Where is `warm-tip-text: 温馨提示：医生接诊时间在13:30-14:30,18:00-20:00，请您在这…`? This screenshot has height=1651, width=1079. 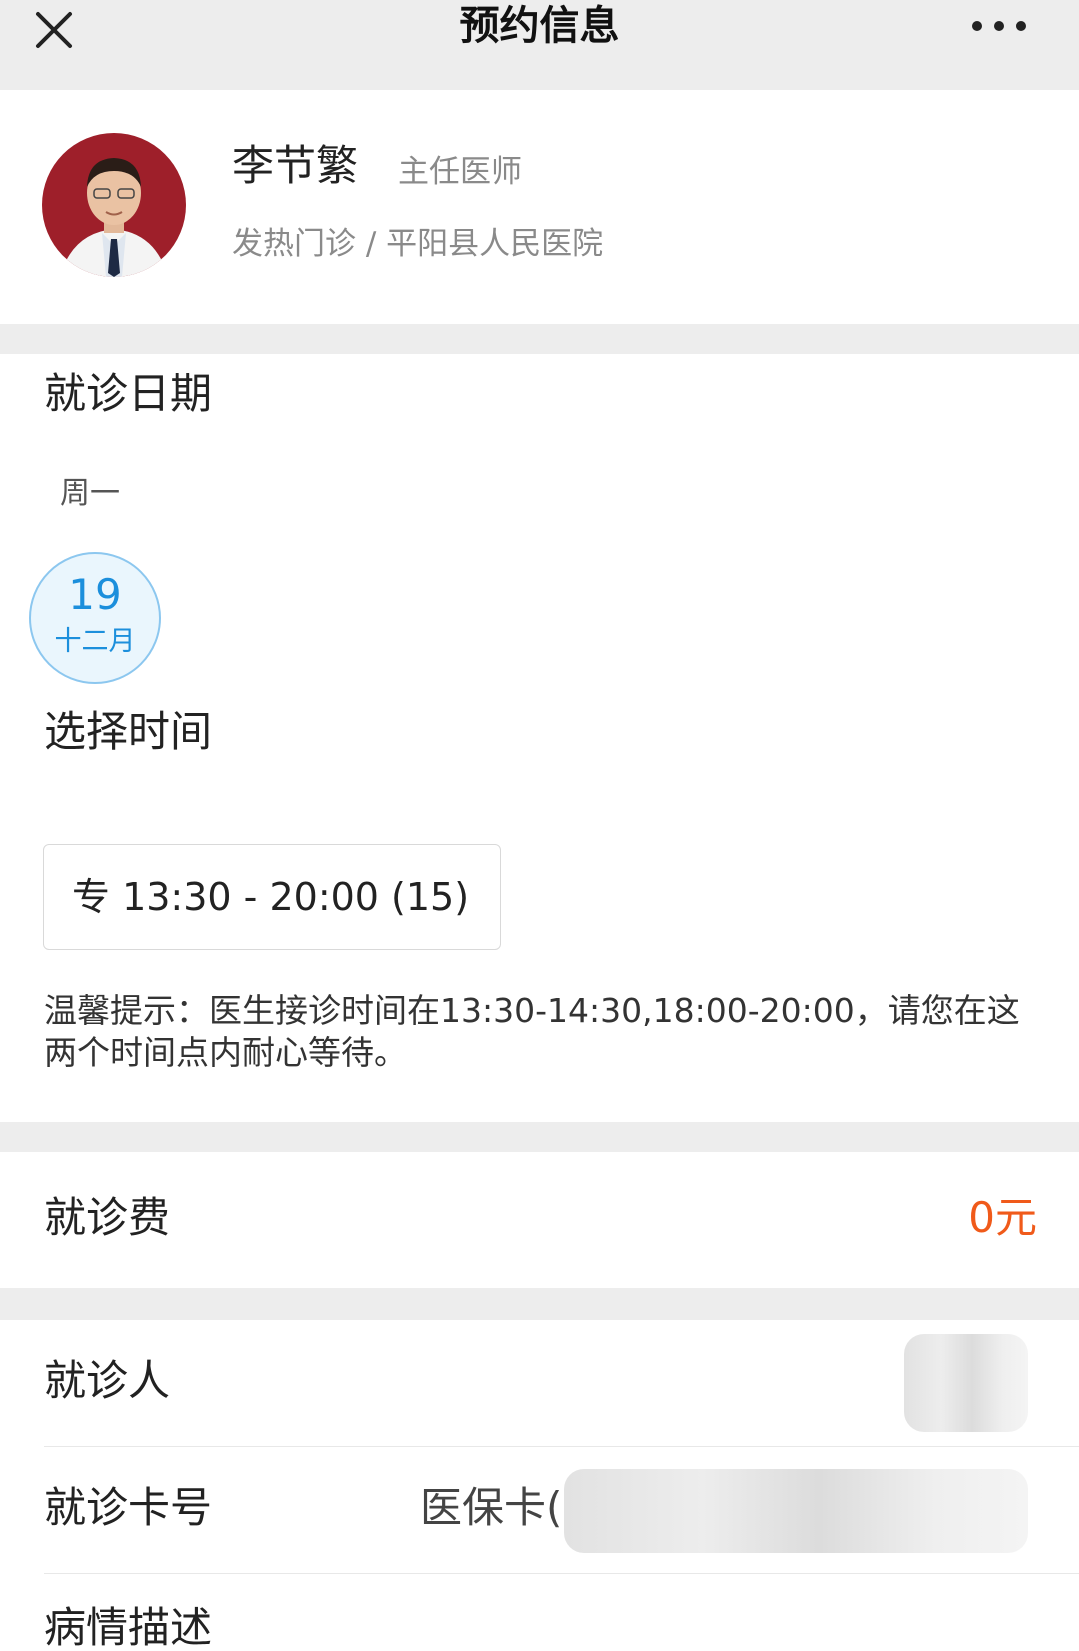 warm-tip-text: 温馨提示：医生接诊时间在13:30-14:30,18:00-20:00，请您在这… is located at coordinates (532, 1031).